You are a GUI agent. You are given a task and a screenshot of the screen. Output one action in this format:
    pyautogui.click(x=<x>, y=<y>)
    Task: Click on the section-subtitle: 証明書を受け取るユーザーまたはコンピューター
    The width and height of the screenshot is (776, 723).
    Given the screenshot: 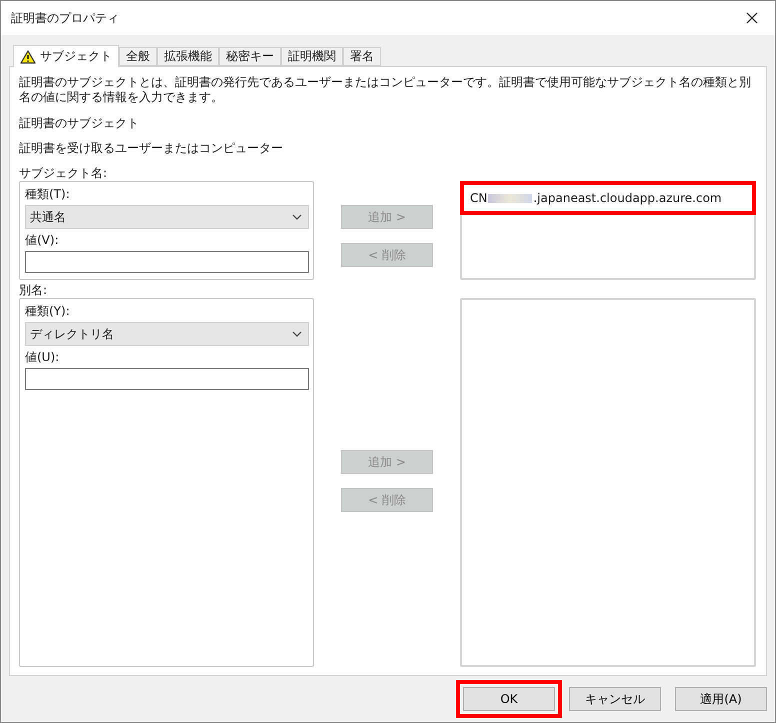 What is the action you would take?
    pyautogui.click(x=151, y=148)
    